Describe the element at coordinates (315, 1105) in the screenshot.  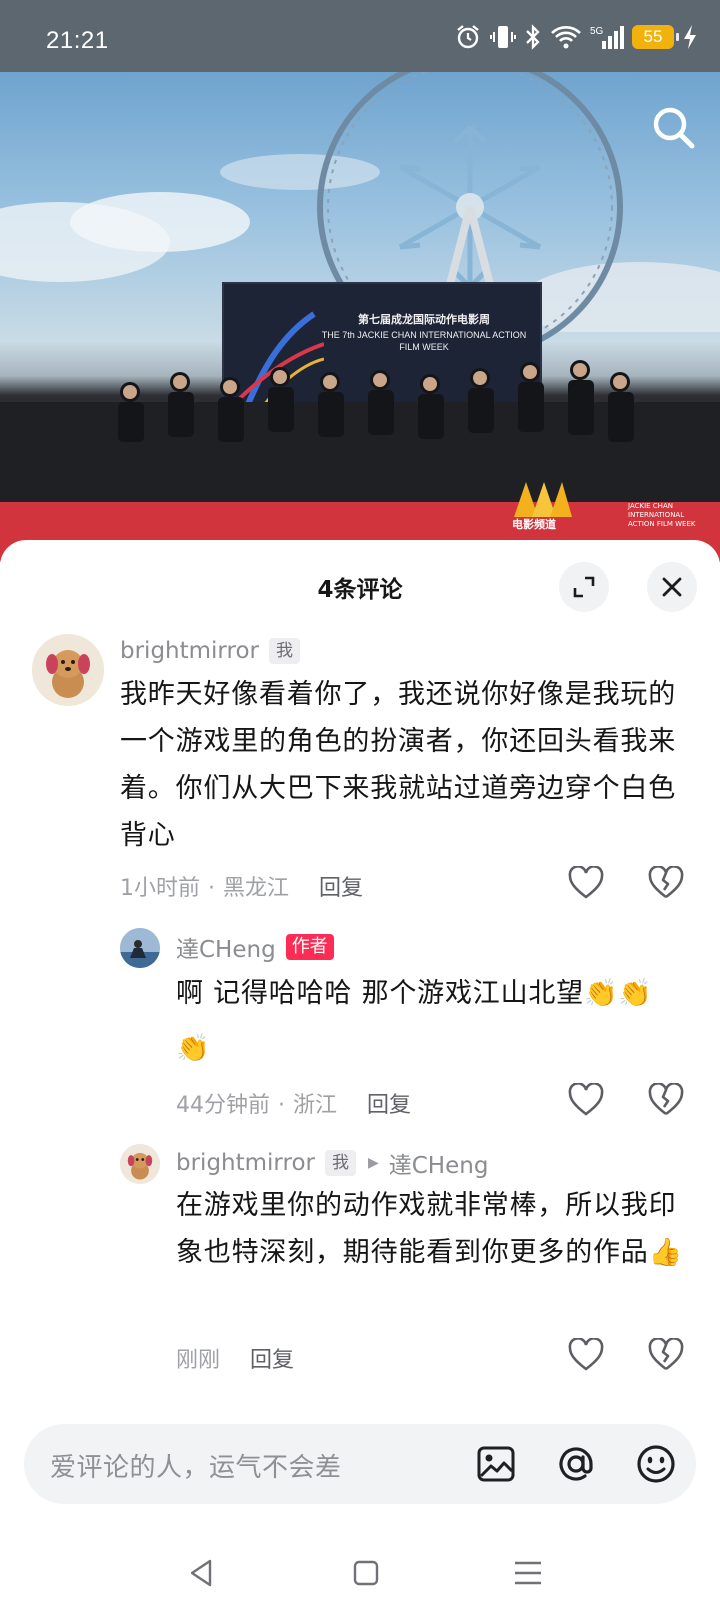
I see `comment-location: 浙江` at that location.